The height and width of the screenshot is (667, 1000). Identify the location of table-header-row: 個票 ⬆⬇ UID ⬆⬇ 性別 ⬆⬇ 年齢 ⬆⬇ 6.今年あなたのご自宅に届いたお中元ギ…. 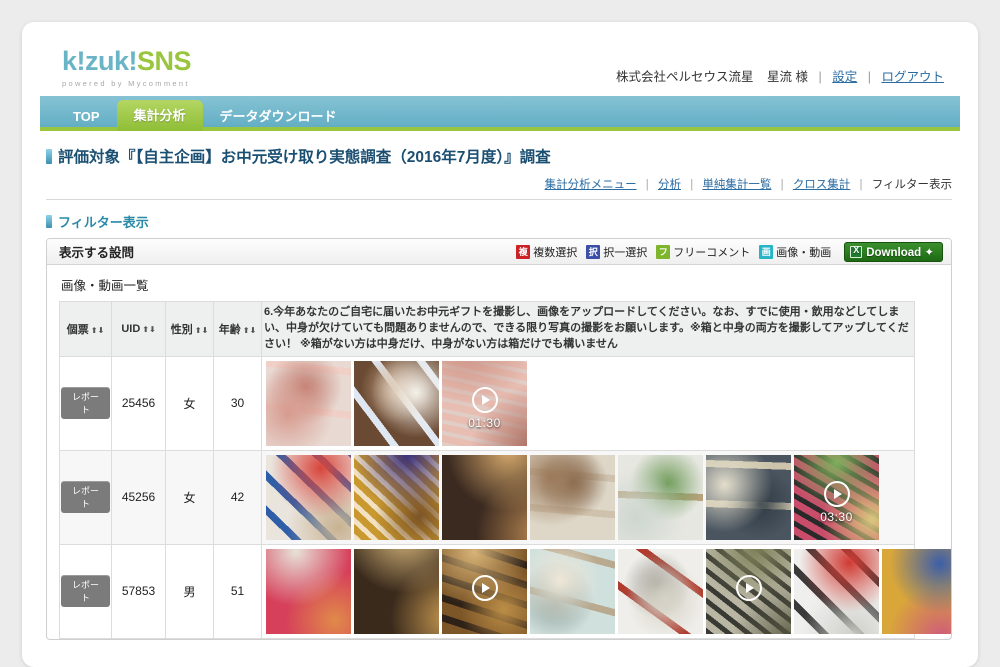
(487, 329).